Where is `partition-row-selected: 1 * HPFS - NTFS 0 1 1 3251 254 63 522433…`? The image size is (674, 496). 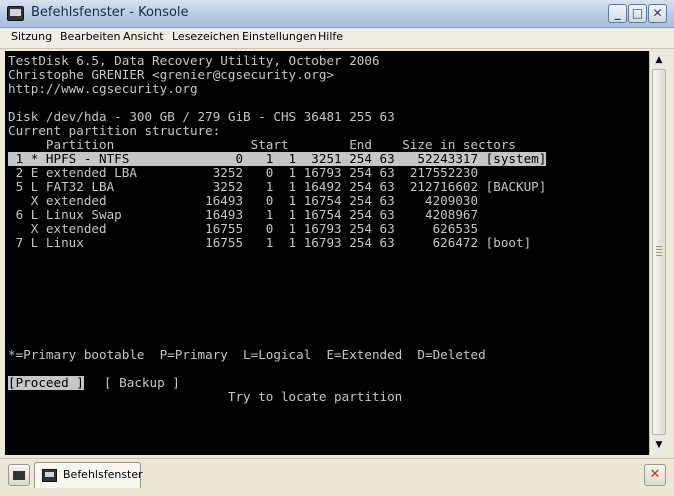 partition-row-selected: 1 * HPFS - NTFS 0 1 1 3251 254 63 522433… is located at coordinates (277, 159).